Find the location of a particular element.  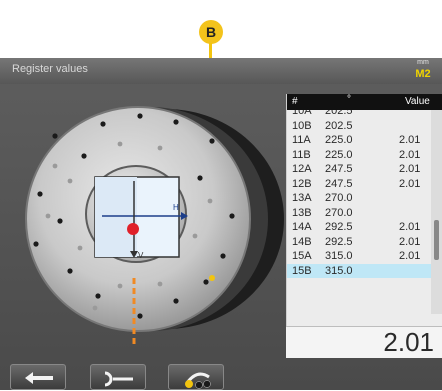

row-id: 11B is located at coordinates (301, 154).